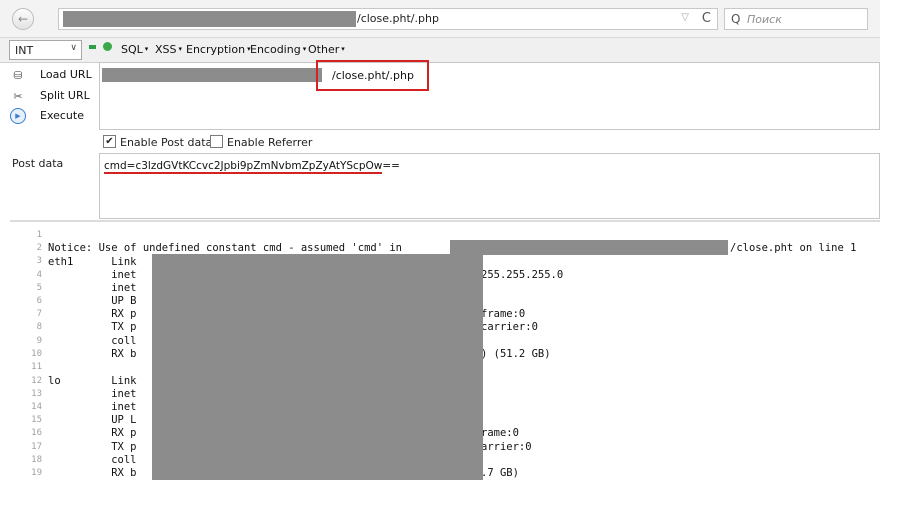 The image size is (900, 506). Describe the element at coordinates (685, 17) in the screenshot. I see `history-dropdown-icon: ▽` at that location.